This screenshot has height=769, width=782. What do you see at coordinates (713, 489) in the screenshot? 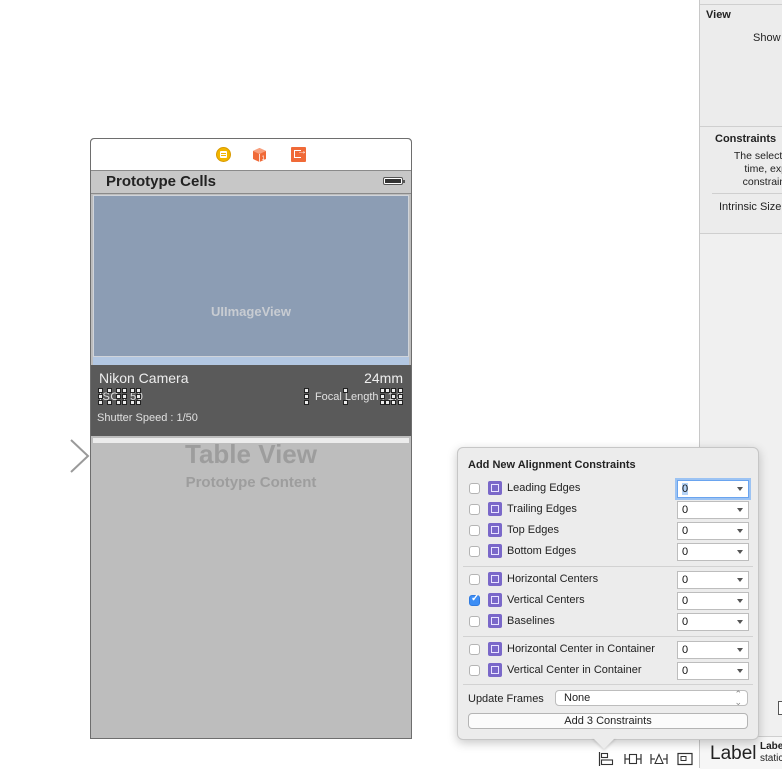
I see `leading-edges-value-combo: 0` at bounding box center [713, 489].